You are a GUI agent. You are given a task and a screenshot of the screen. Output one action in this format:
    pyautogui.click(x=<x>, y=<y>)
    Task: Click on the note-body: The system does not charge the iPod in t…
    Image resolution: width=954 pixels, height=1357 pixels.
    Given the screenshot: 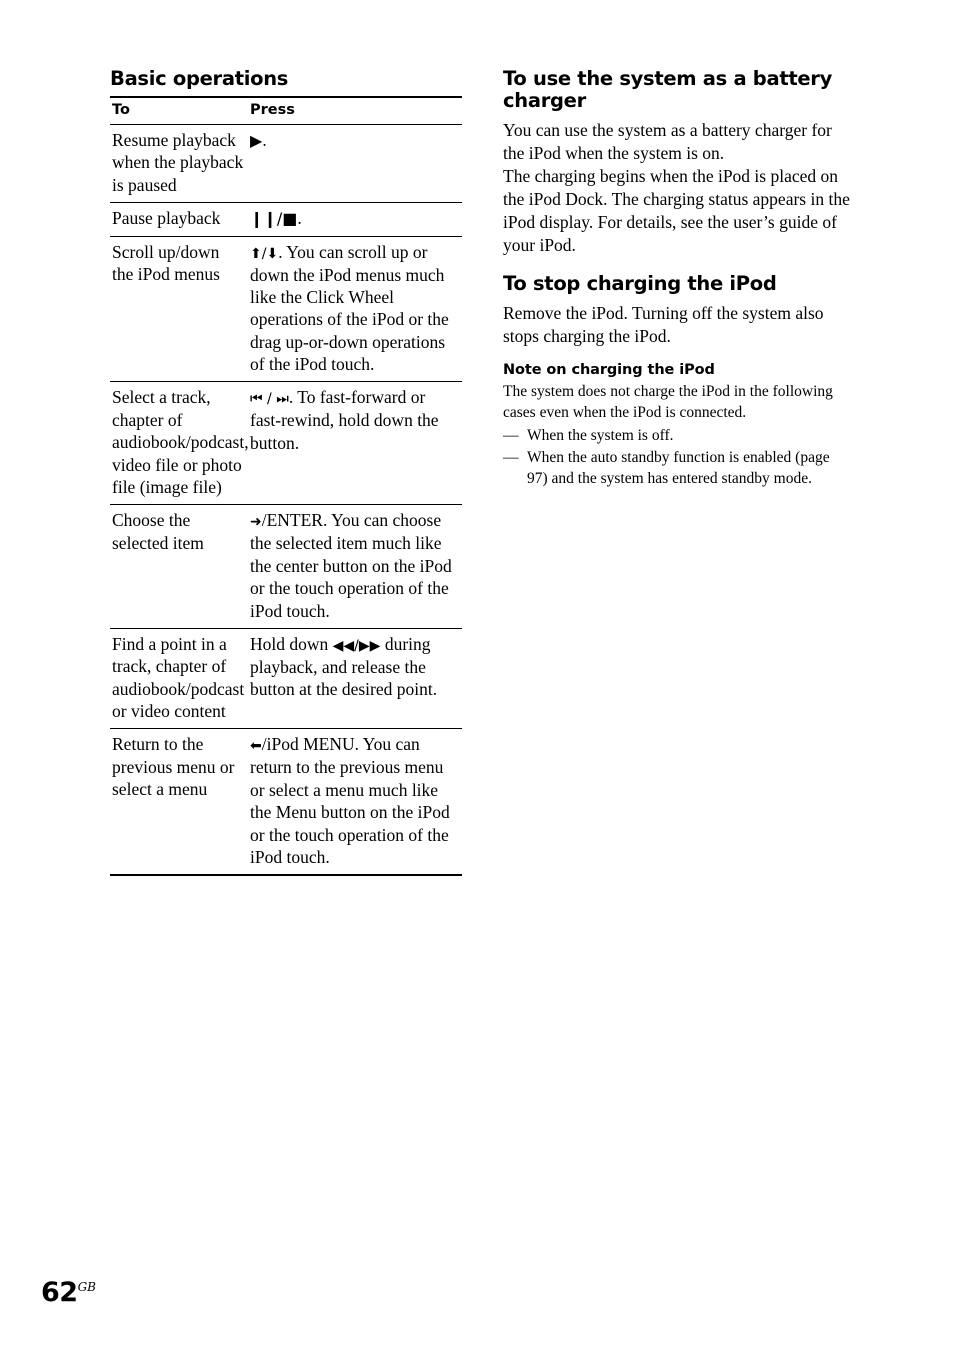 What is the action you would take?
    pyautogui.click(x=668, y=402)
    